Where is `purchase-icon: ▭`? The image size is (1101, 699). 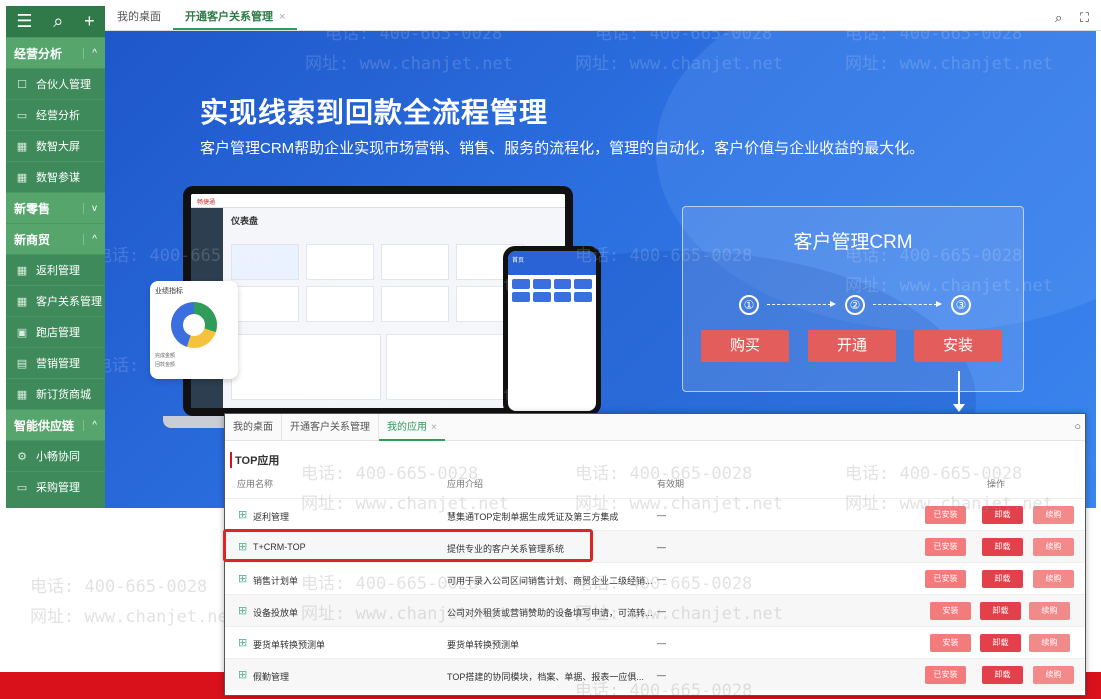
purchase-icon: ▭ is located at coordinates (22, 487).